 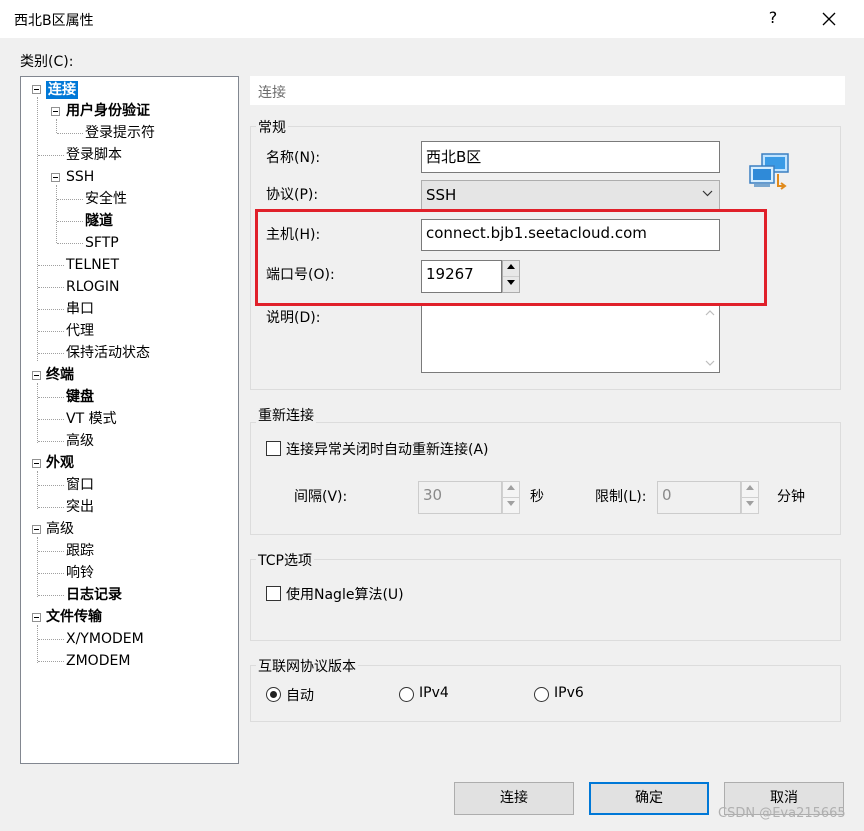 I want to click on interval-field: 30, so click(x=460, y=497).